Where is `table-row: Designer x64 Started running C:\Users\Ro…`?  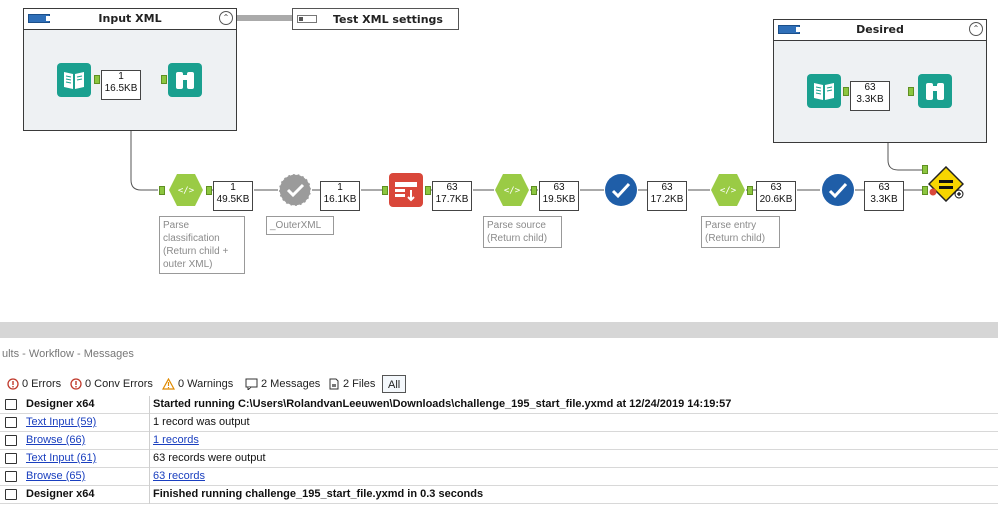 table-row: Designer x64 Started running C:\Users\Ro… is located at coordinates (499, 405).